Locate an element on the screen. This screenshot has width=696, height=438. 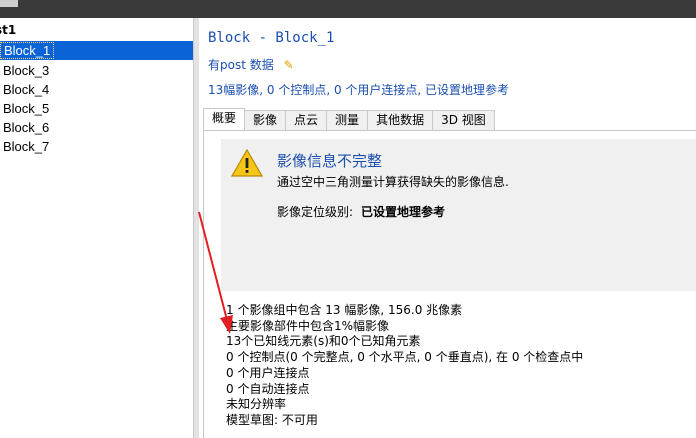
pencil-icon: ✎ is located at coordinates (289, 65).